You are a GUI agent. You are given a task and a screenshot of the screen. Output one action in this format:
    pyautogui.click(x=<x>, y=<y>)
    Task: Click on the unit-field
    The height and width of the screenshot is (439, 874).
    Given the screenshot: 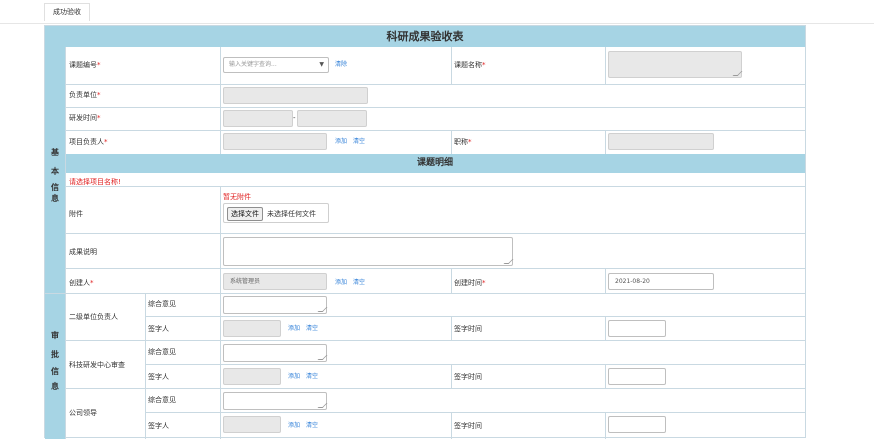 What is the action you would take?
    pyautogui.click(x=295, y=95)
    